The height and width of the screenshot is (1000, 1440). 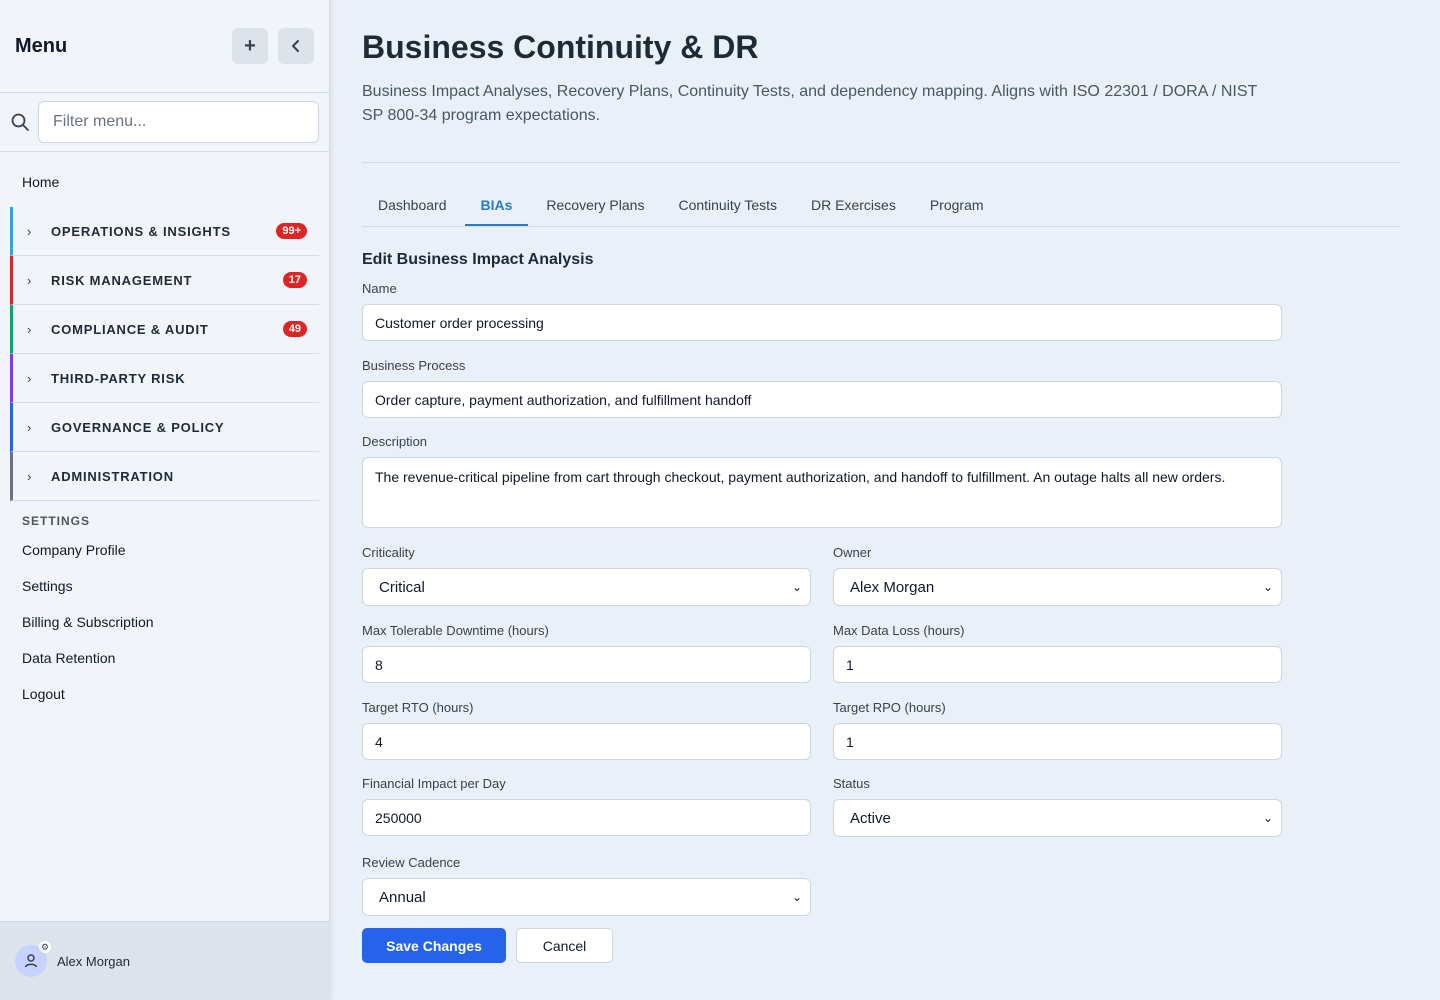 I want to click on owner-field: Owner Alex Morgan ⌄, so click(x=1057, y=575).